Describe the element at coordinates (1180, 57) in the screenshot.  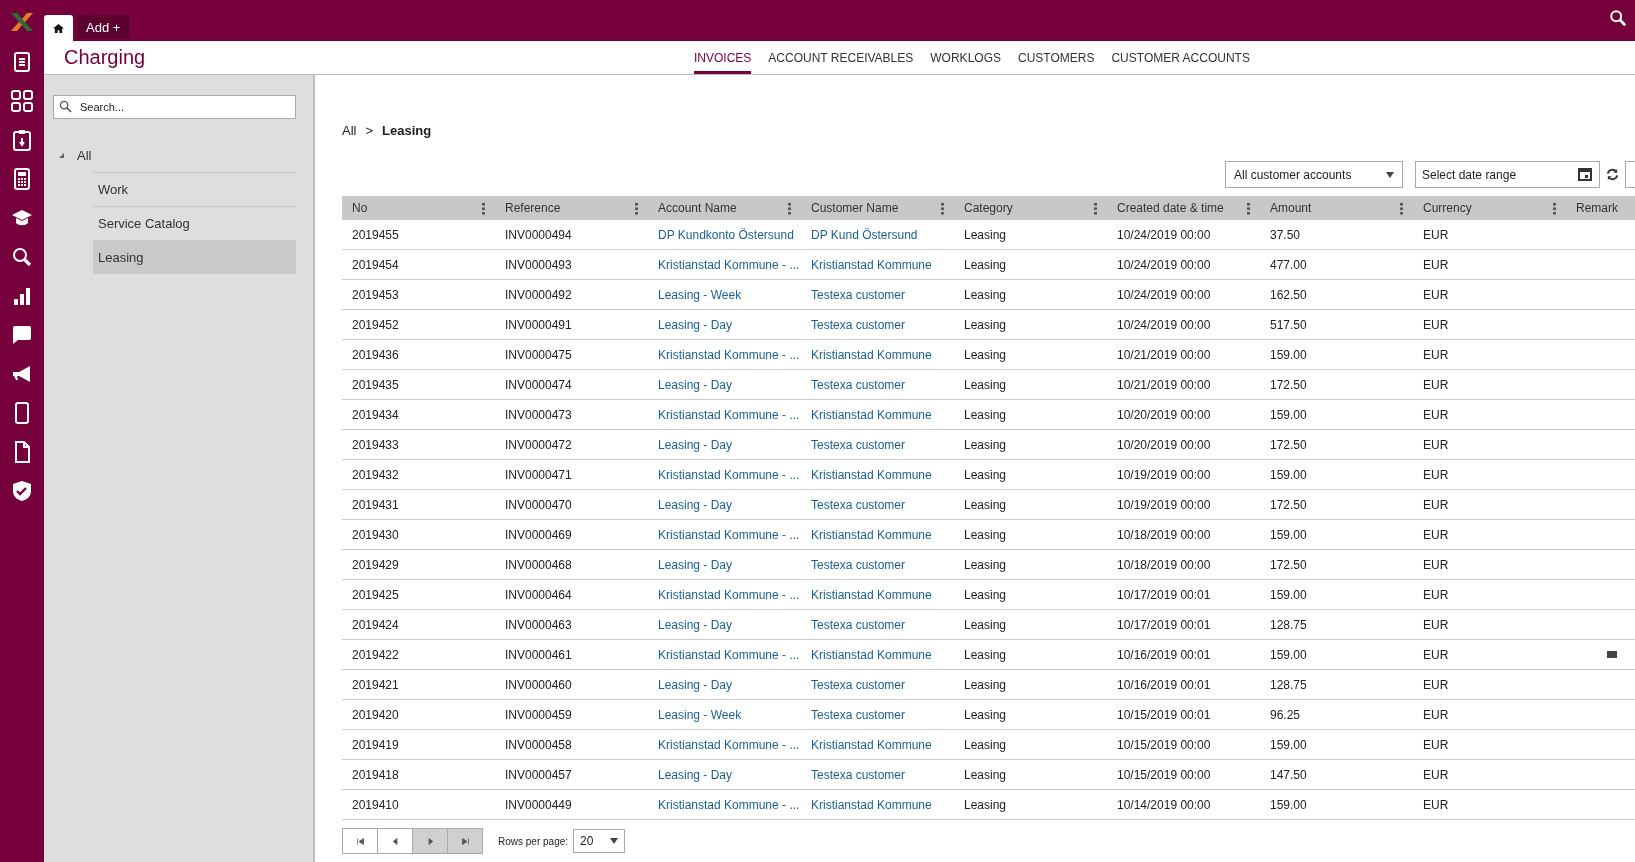
I see `nav-tab: CUSTOMER ACCOUNTS` at that location.